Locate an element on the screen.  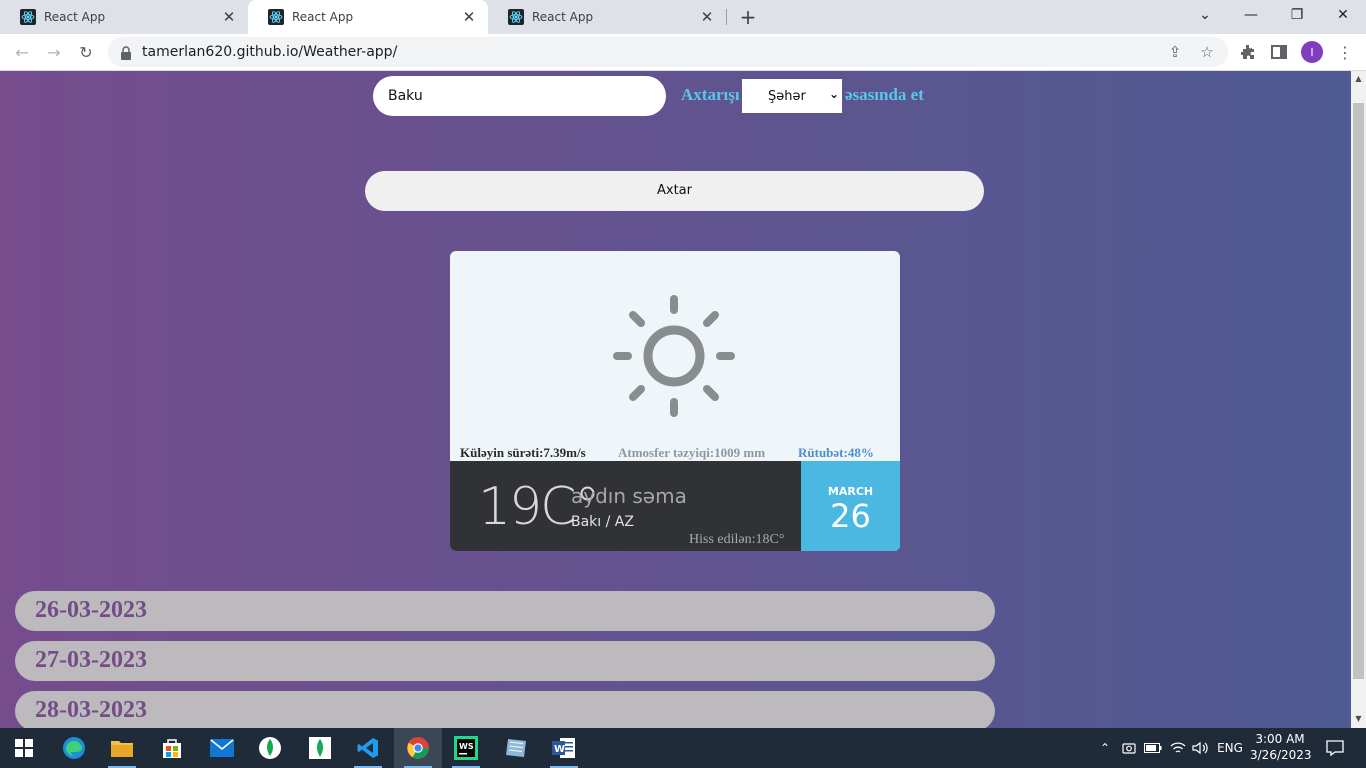
wifi-icon is located at coordinates (1178, 748).